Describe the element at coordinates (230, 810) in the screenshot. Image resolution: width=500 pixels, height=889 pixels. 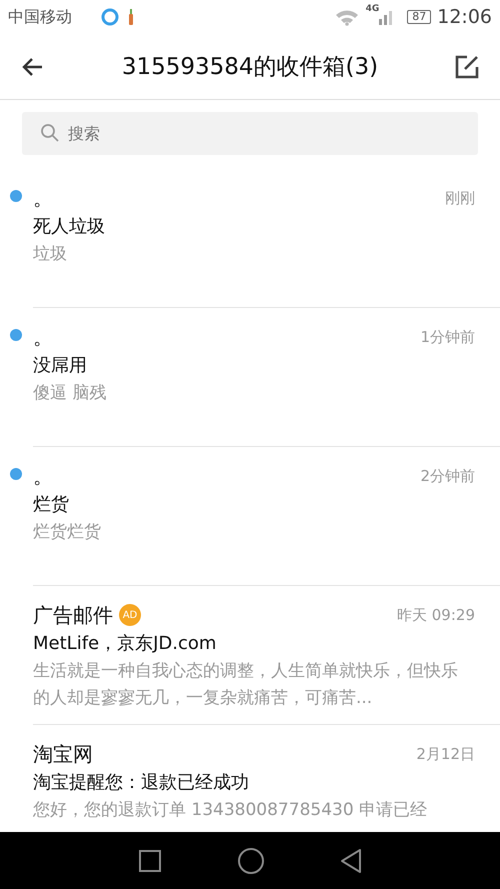
I see `mail-preview: 您好，您的退款订单 134380087785430 申请已经` at that location.